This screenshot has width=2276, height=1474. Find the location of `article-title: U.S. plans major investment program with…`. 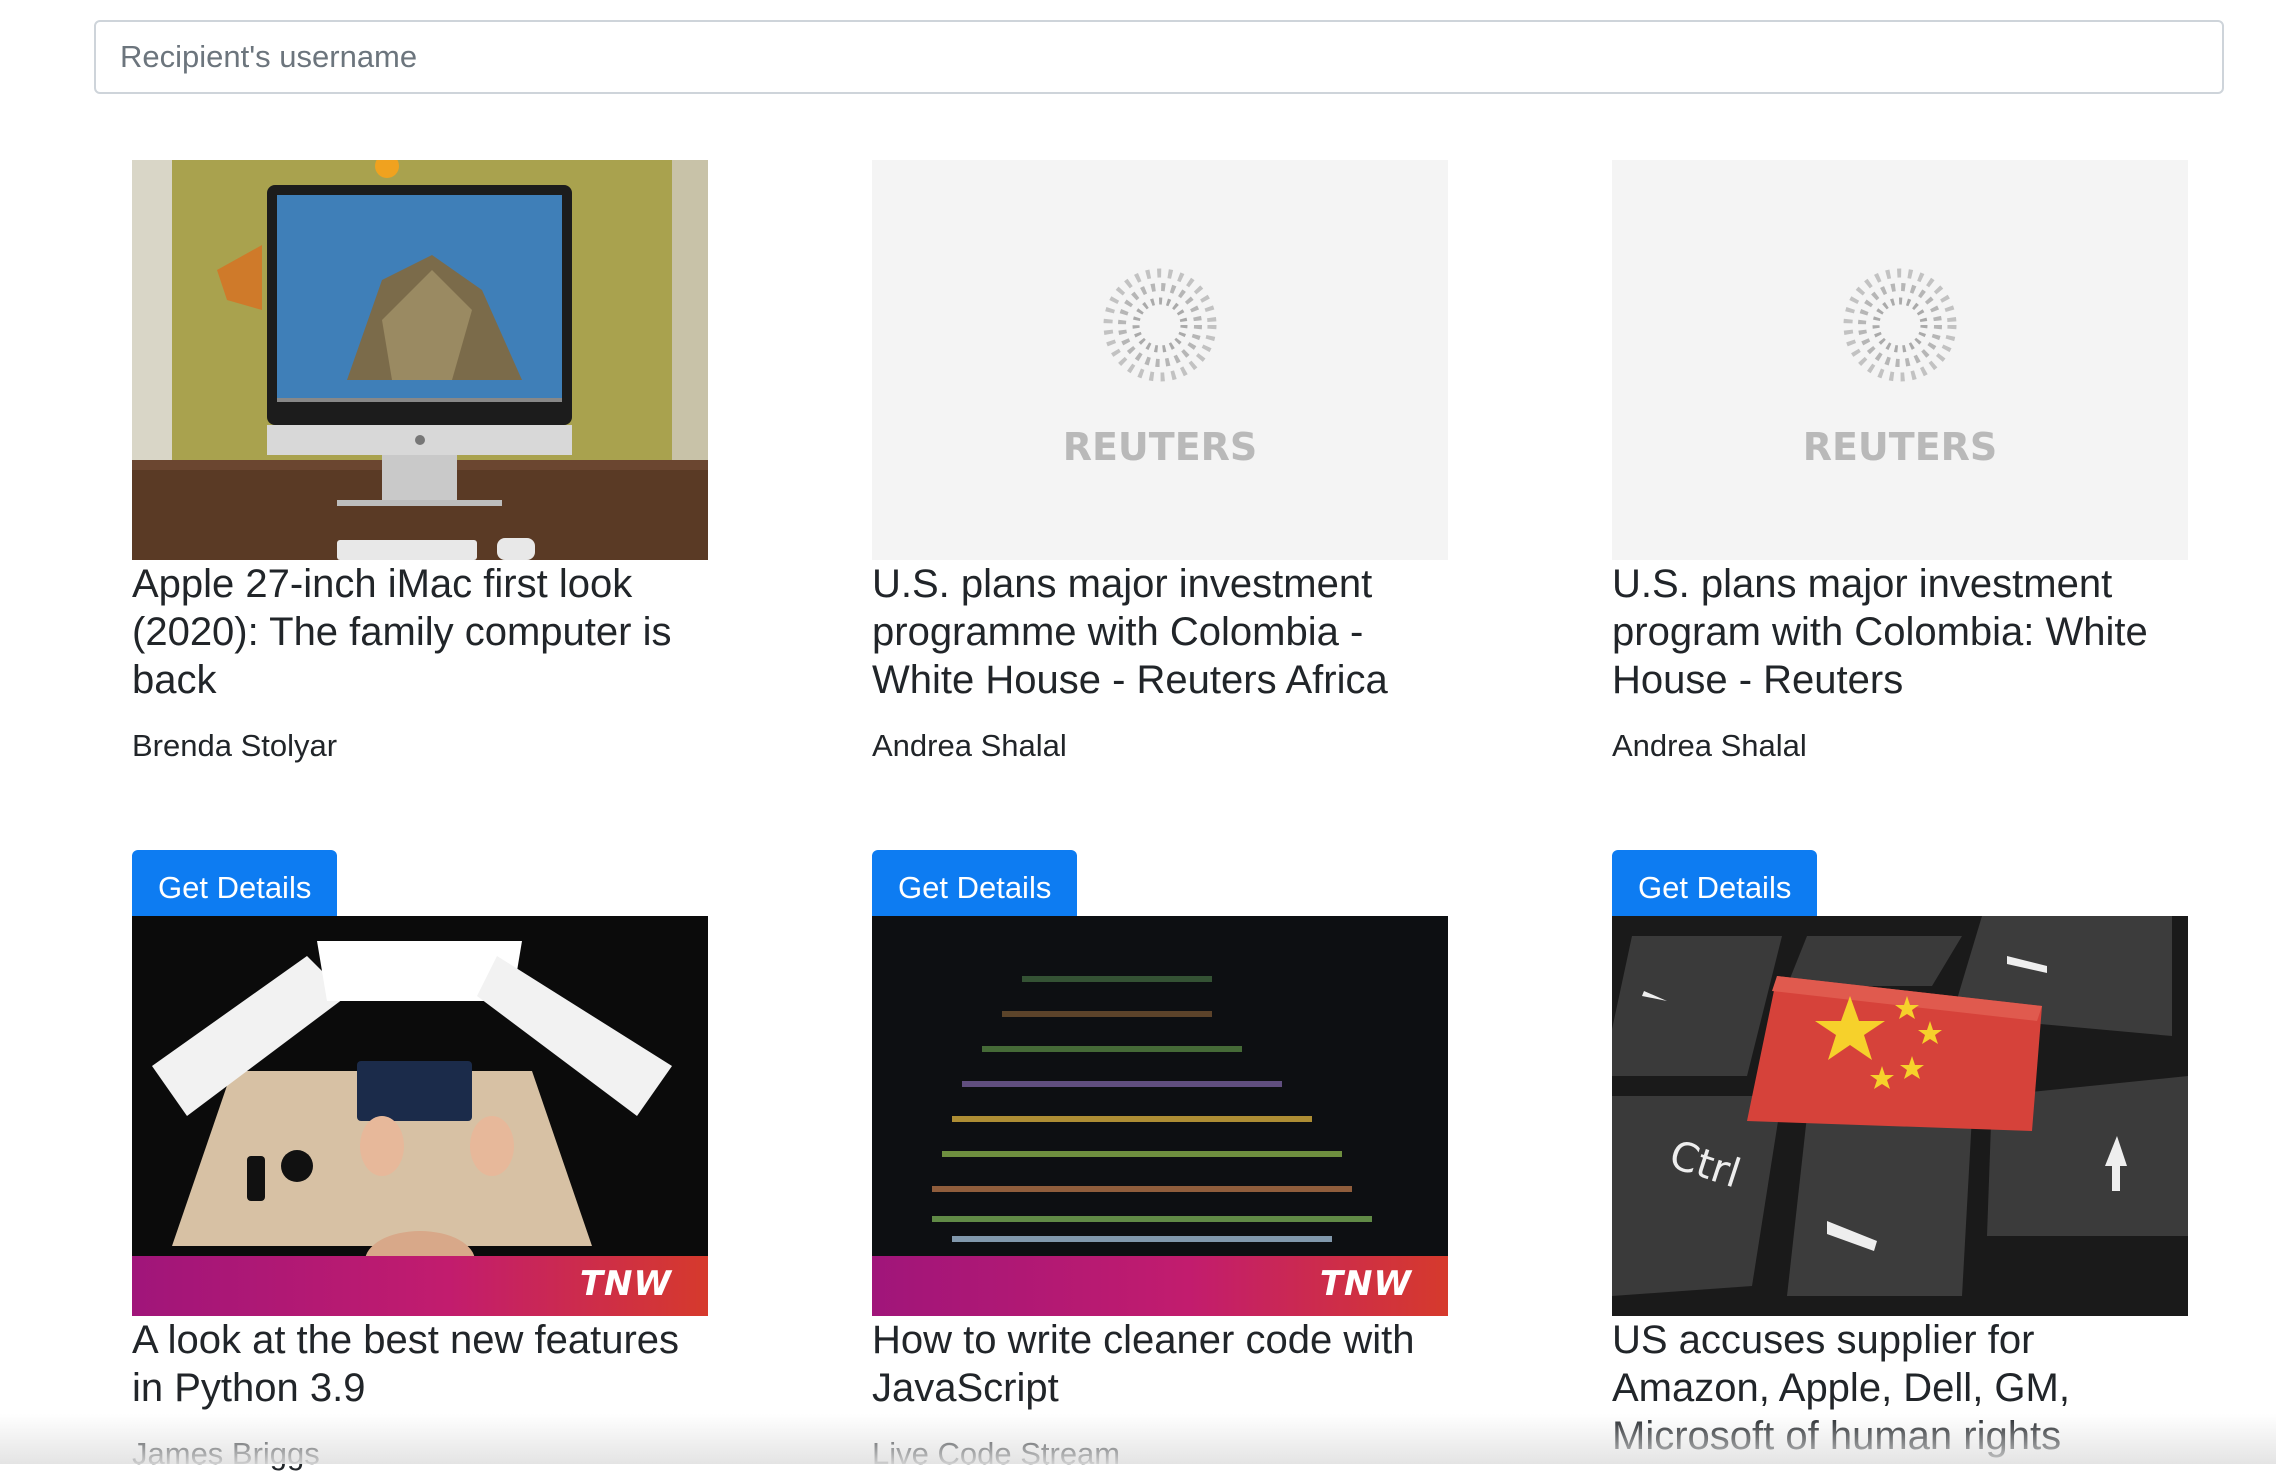

article-title: U.S. plans major investment program with… is located at coordinates (1900, 632).